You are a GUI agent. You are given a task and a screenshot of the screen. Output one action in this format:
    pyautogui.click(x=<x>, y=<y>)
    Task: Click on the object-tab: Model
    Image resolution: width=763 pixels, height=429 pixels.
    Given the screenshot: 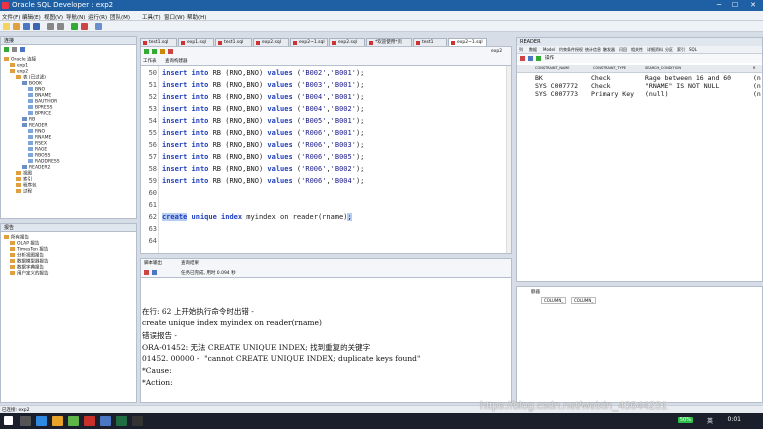 What is the action you would take?
    pyautogui.click(x=549, y=49)
    